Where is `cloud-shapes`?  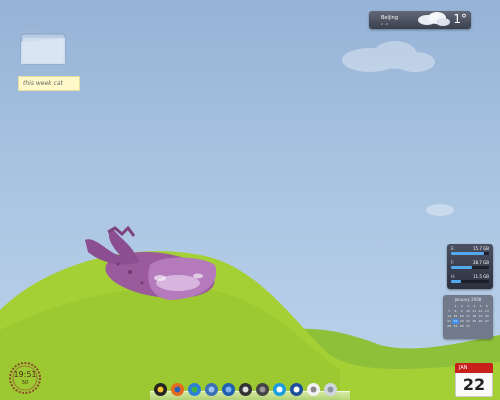 cloud-shapes is located at coordinates (398, 128).